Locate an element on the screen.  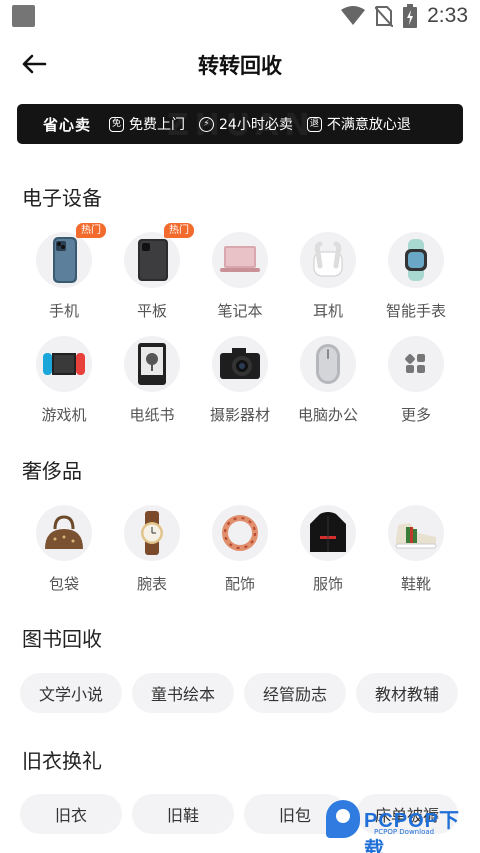
category-apparel: 服饰 is located at coordinates (328, 553).